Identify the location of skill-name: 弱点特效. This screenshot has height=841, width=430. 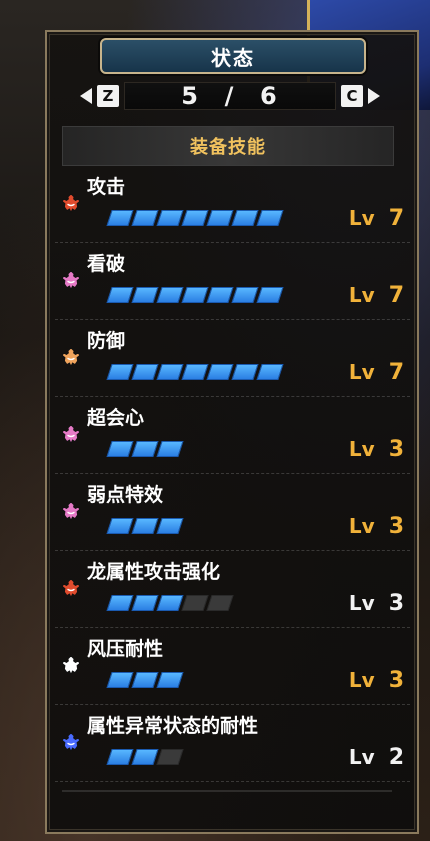
(125, 495).